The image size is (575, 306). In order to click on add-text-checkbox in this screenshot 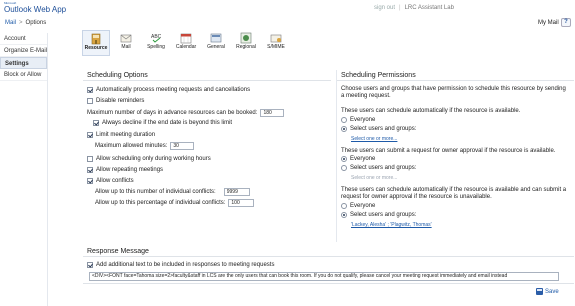, I will do `click(90, 265)`.